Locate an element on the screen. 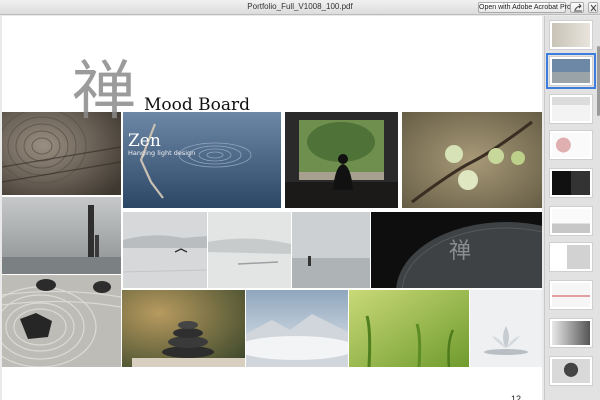 The image size is (600, 400). zen-lamp-closeup-image: 禅 is located at coordinates (456, 250).